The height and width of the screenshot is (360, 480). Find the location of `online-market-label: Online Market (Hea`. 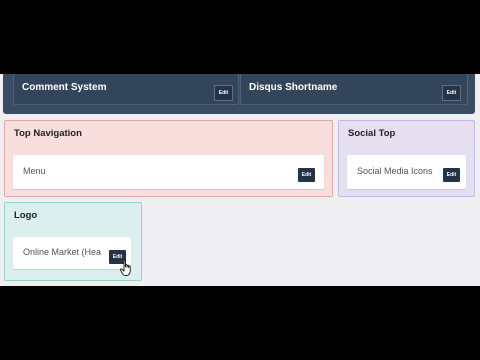

online-market-label: Online Market (Hea is located at coordinates (62, 252).